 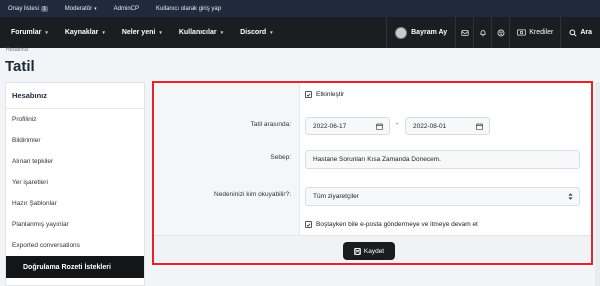 I want to click on visibility-value: Tüm ziyaretçiler, so click(x=336, y=196).